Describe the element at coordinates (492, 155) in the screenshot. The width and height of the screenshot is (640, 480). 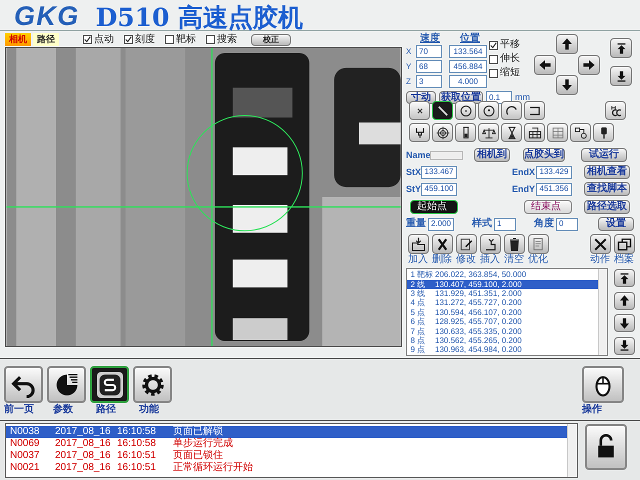
I see `button: 相机到` at that location.